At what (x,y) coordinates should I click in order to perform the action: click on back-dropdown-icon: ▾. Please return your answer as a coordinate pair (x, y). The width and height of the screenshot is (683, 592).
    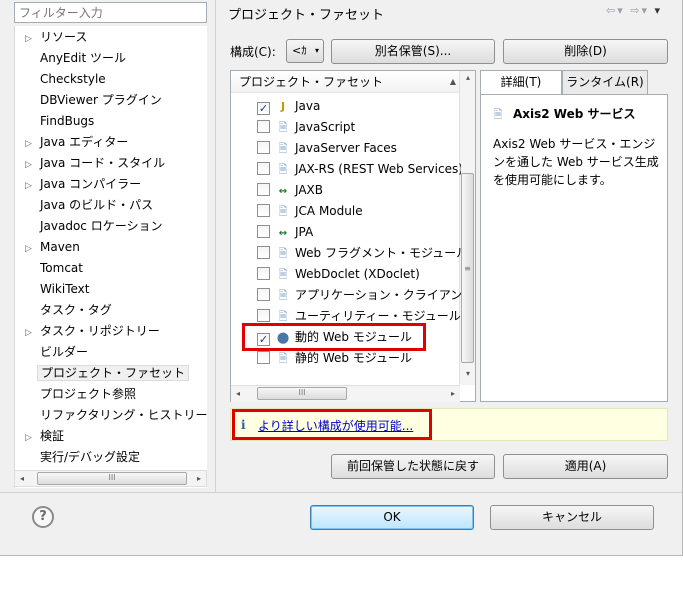
    Looking at the image, I should click on (621, 10).